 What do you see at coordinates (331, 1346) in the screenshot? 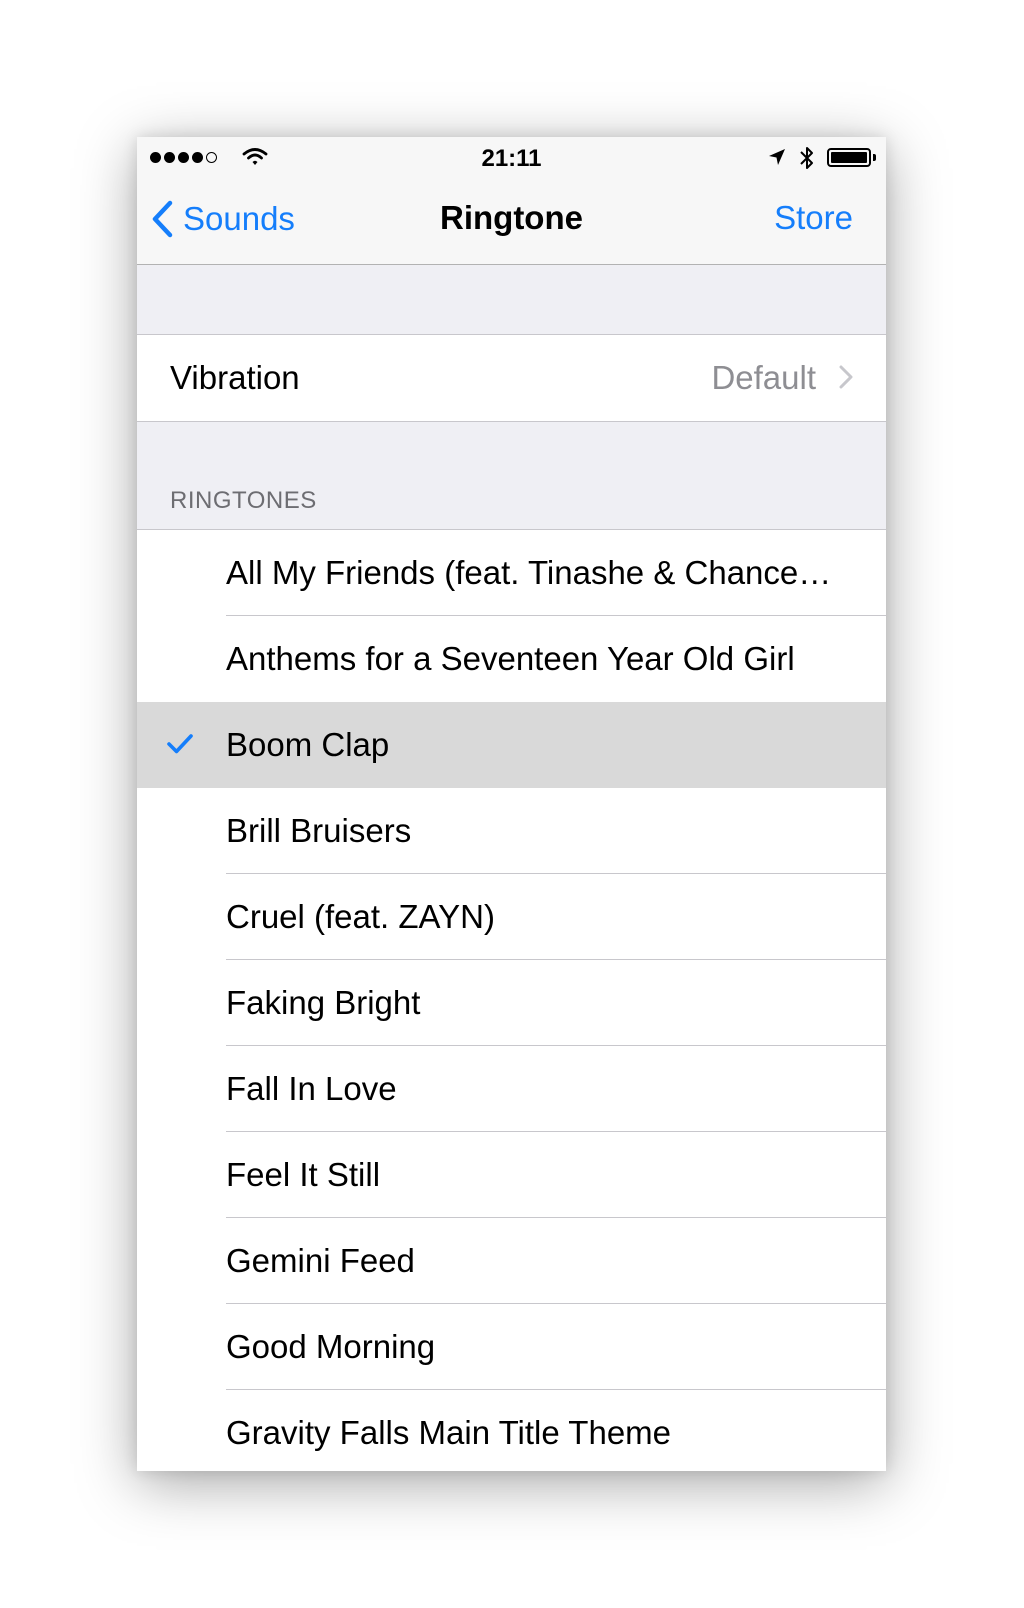
I see `ringtone-label: Good Morning` at bounding box center [331, 1346].